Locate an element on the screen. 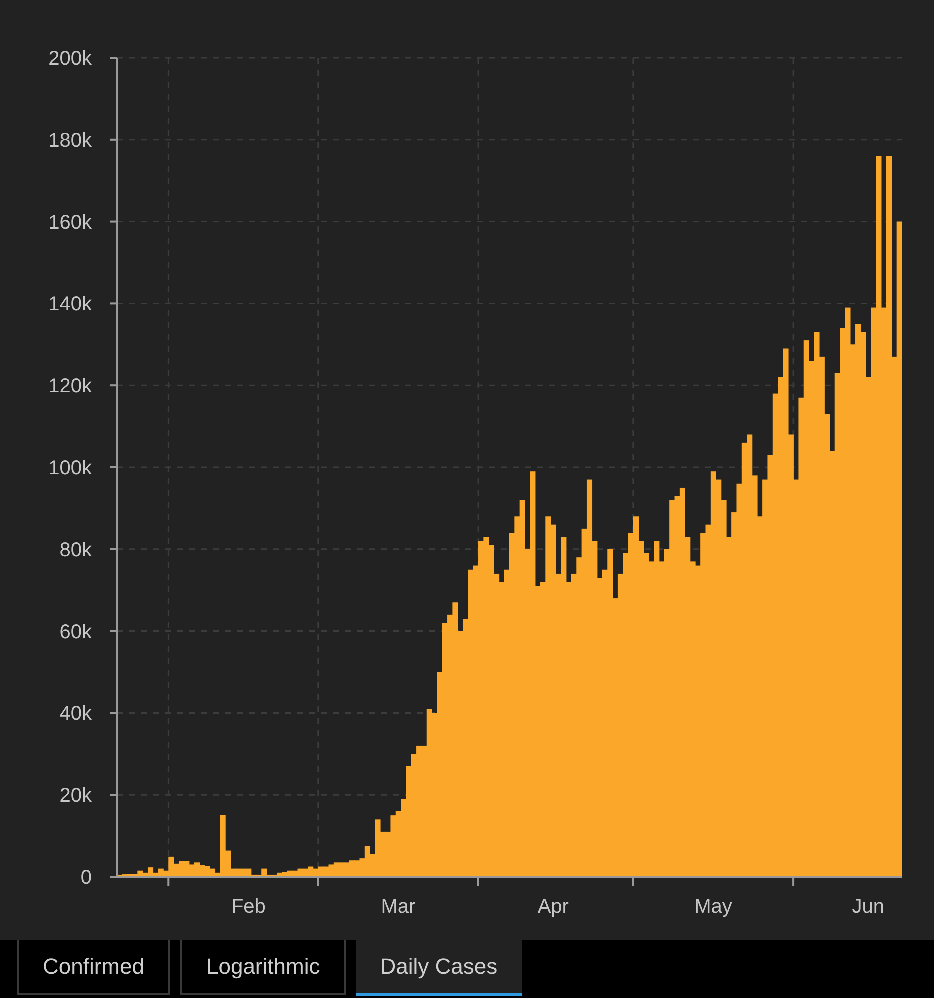 This screenshot has height=998, width=934. y-axis-label: 0 is located at coordinates (86, 878).